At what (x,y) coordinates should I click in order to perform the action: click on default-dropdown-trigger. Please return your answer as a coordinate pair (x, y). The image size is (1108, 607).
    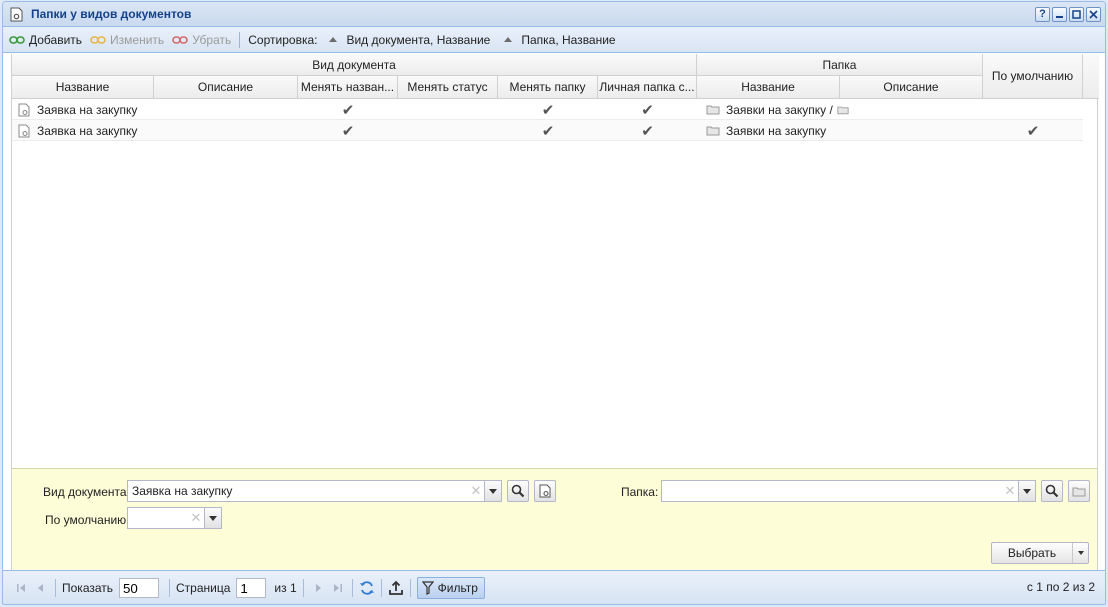
    Looking at the image, I should click on (212, 518).